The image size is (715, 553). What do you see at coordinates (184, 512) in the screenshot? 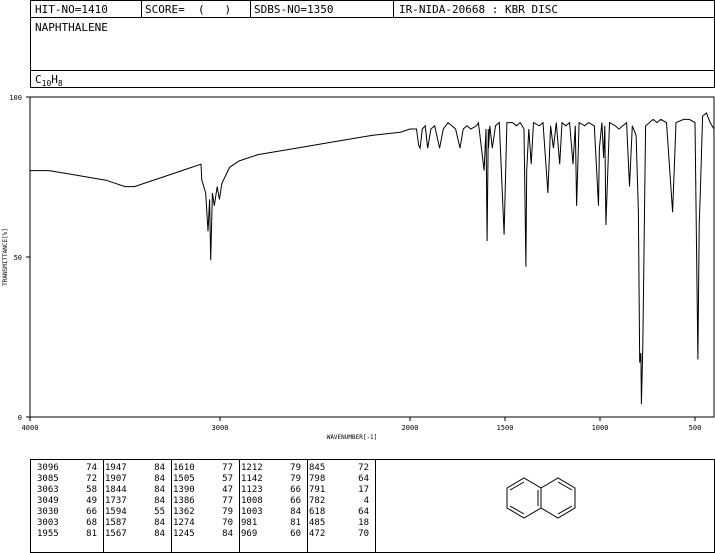
I see `peak-wavenumber: 1362` at bounding box center [184, 512].